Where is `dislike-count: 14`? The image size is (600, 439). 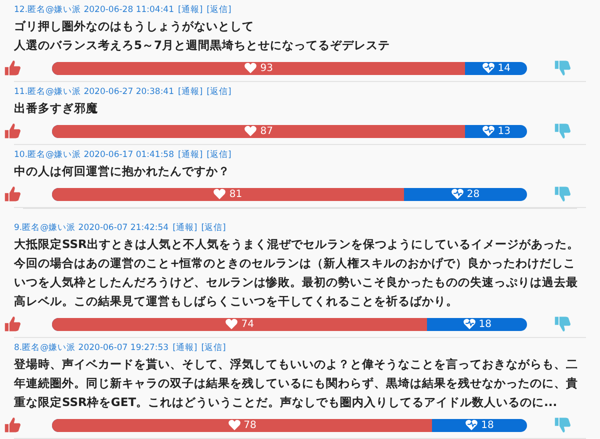
dislike-count: 14 is located at coordinates (504, 68).